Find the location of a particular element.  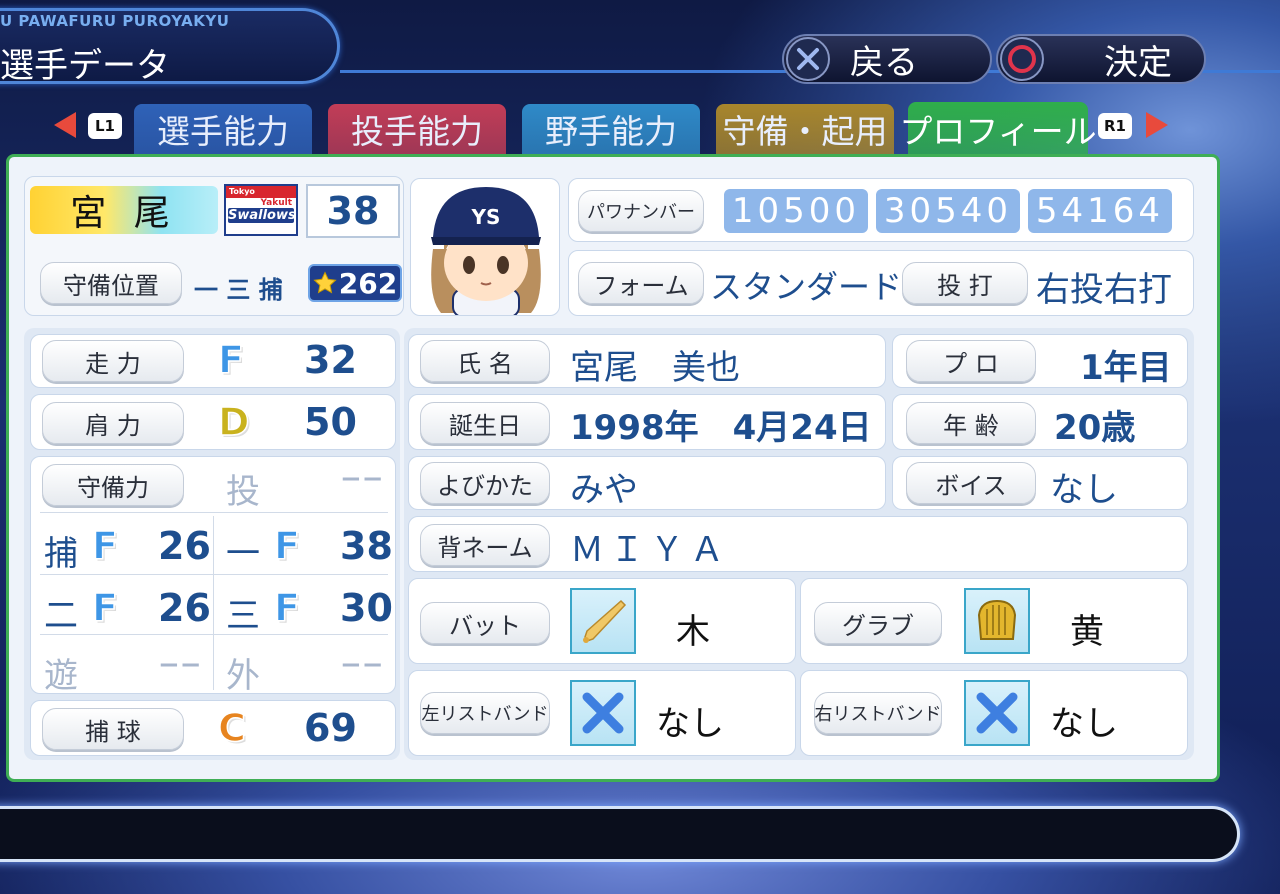

first-base-pos: 一 is located at coordinates (243, 554).